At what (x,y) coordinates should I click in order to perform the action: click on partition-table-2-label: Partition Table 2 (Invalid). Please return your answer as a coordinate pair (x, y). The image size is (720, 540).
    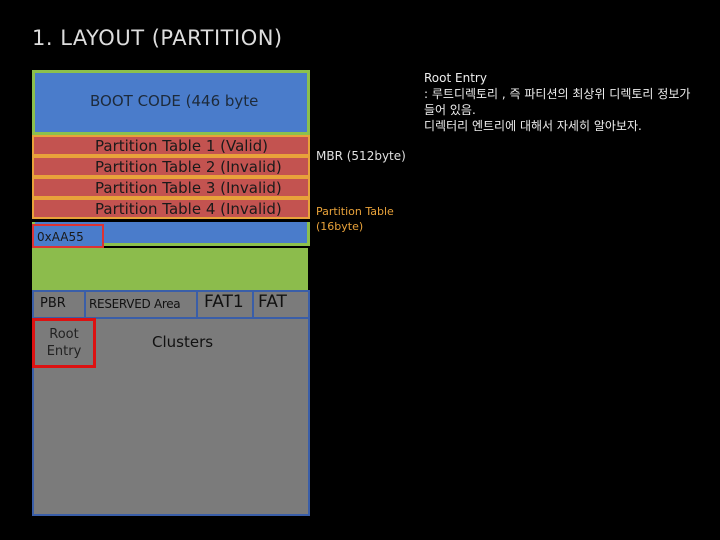
    Looking at the image, I should click on (188, 167).